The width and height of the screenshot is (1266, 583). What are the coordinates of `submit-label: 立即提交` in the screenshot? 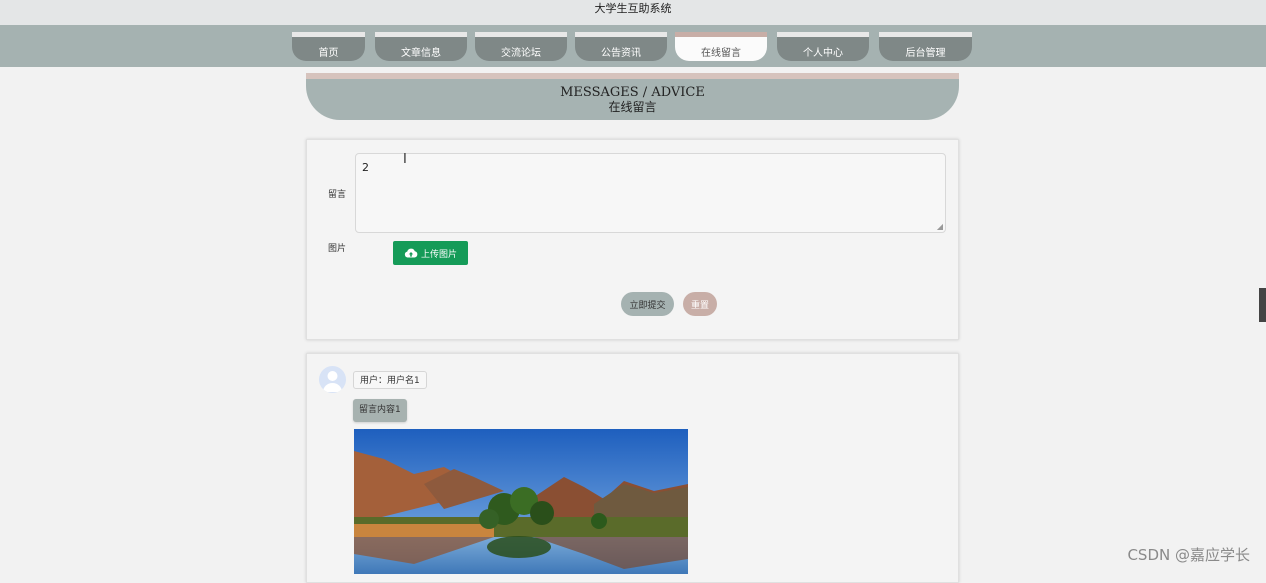 It's located at (647, 305).